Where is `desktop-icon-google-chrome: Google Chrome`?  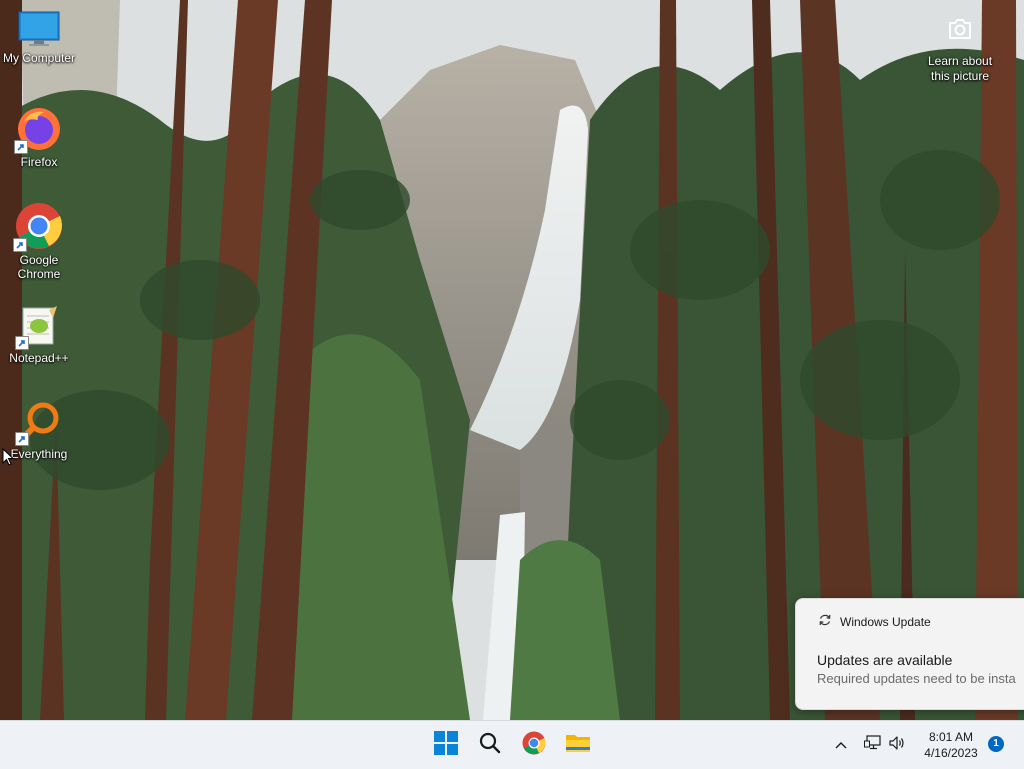
desktop-icon-google-chrome: Google Chrome is located at coordinates (39, 241).